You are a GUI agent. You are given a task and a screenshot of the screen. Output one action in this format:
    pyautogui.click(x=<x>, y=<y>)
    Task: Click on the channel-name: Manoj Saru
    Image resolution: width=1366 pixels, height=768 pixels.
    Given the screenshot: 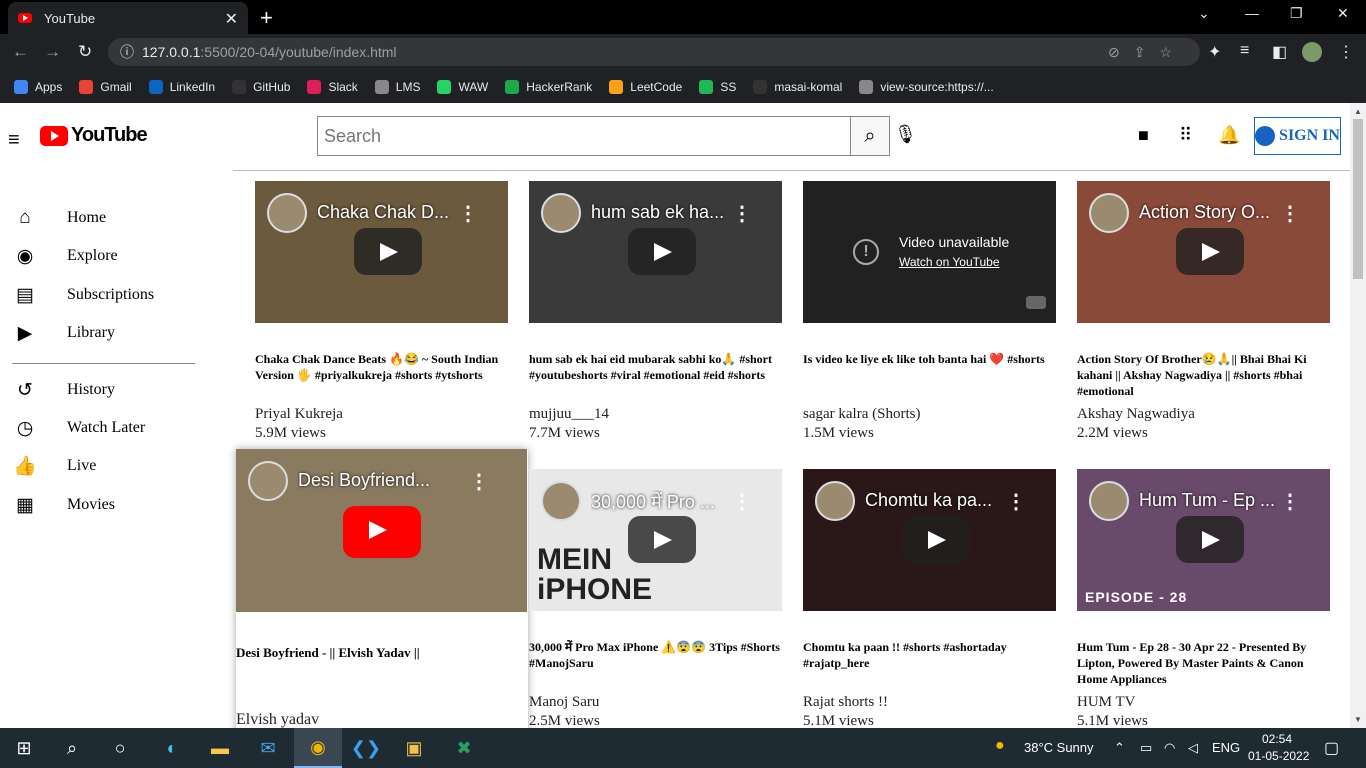 What is the action you would take?
    pyautogui.click(x=564, y=702)
    